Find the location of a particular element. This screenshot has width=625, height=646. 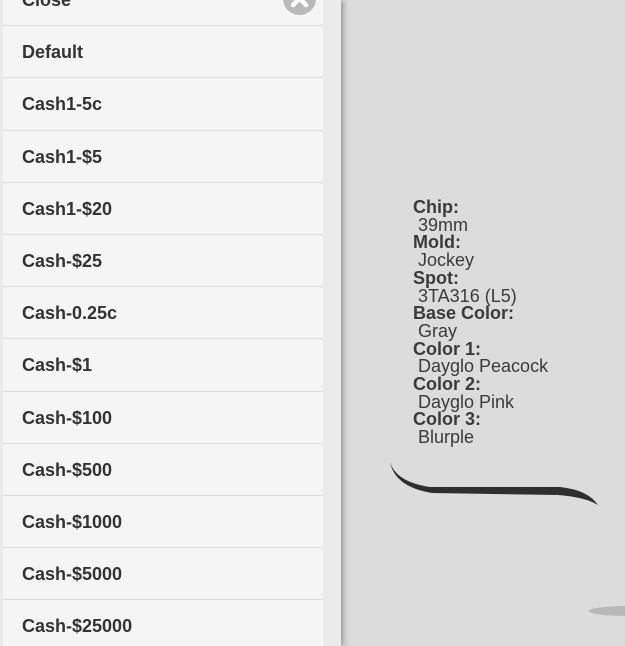

menu-item-cash-25000: Cash-$25000 is located at coordinates (163, 623).